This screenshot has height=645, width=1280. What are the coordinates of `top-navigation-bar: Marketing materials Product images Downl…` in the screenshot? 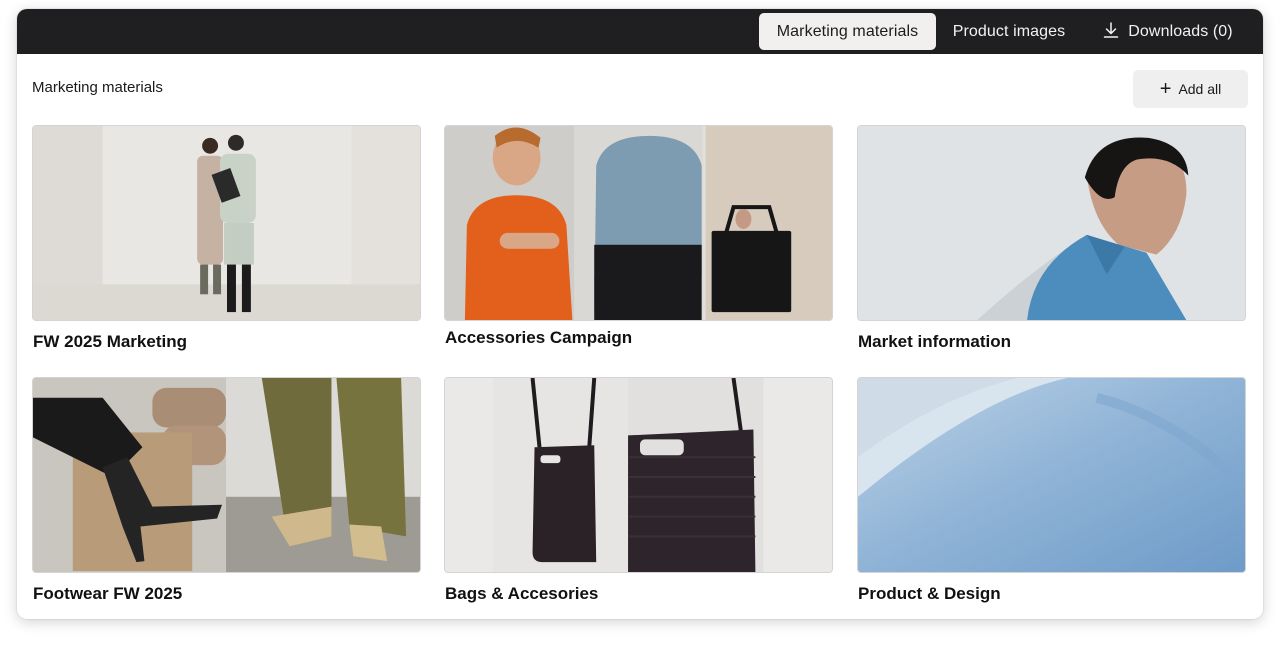 It's located at (640, 31).